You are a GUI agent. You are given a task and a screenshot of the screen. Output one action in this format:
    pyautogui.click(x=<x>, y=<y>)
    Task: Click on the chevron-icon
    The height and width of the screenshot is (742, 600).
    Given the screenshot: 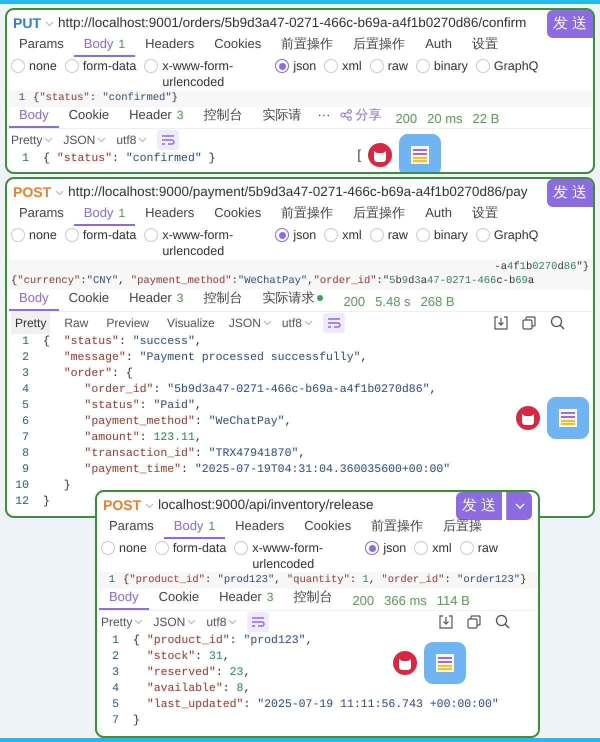 What is the action you would take?
    pyautogui.click(x=519, y=505)
    